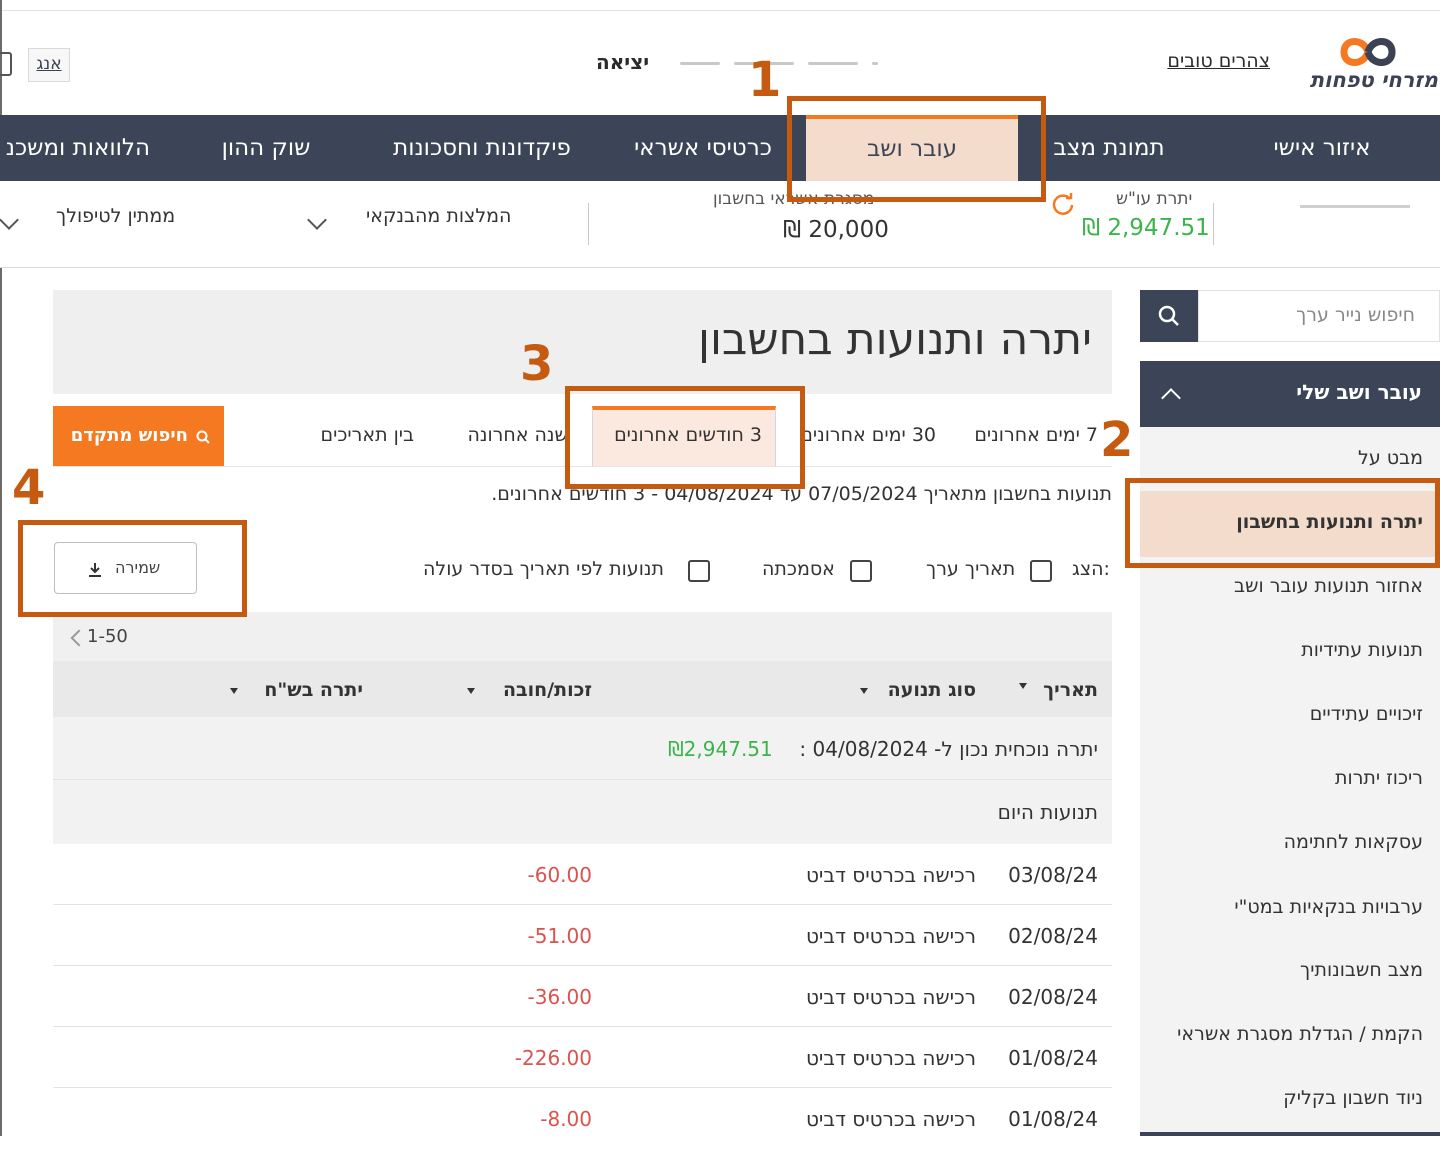 The image size is (1440, 1149). Describe the element at coordinates (115, 216) in the screenshot. I see `pending-handling-dropdown: ממתין לטיפולך` at that location.